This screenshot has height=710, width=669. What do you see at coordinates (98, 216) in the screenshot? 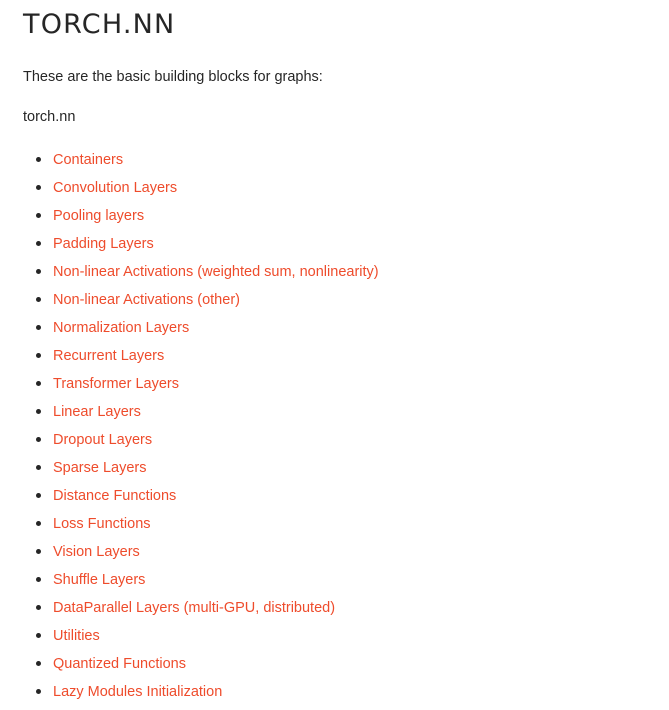
I see `toc-link-pooling-layers: Pooling layers` at bounding box center [98, 216].